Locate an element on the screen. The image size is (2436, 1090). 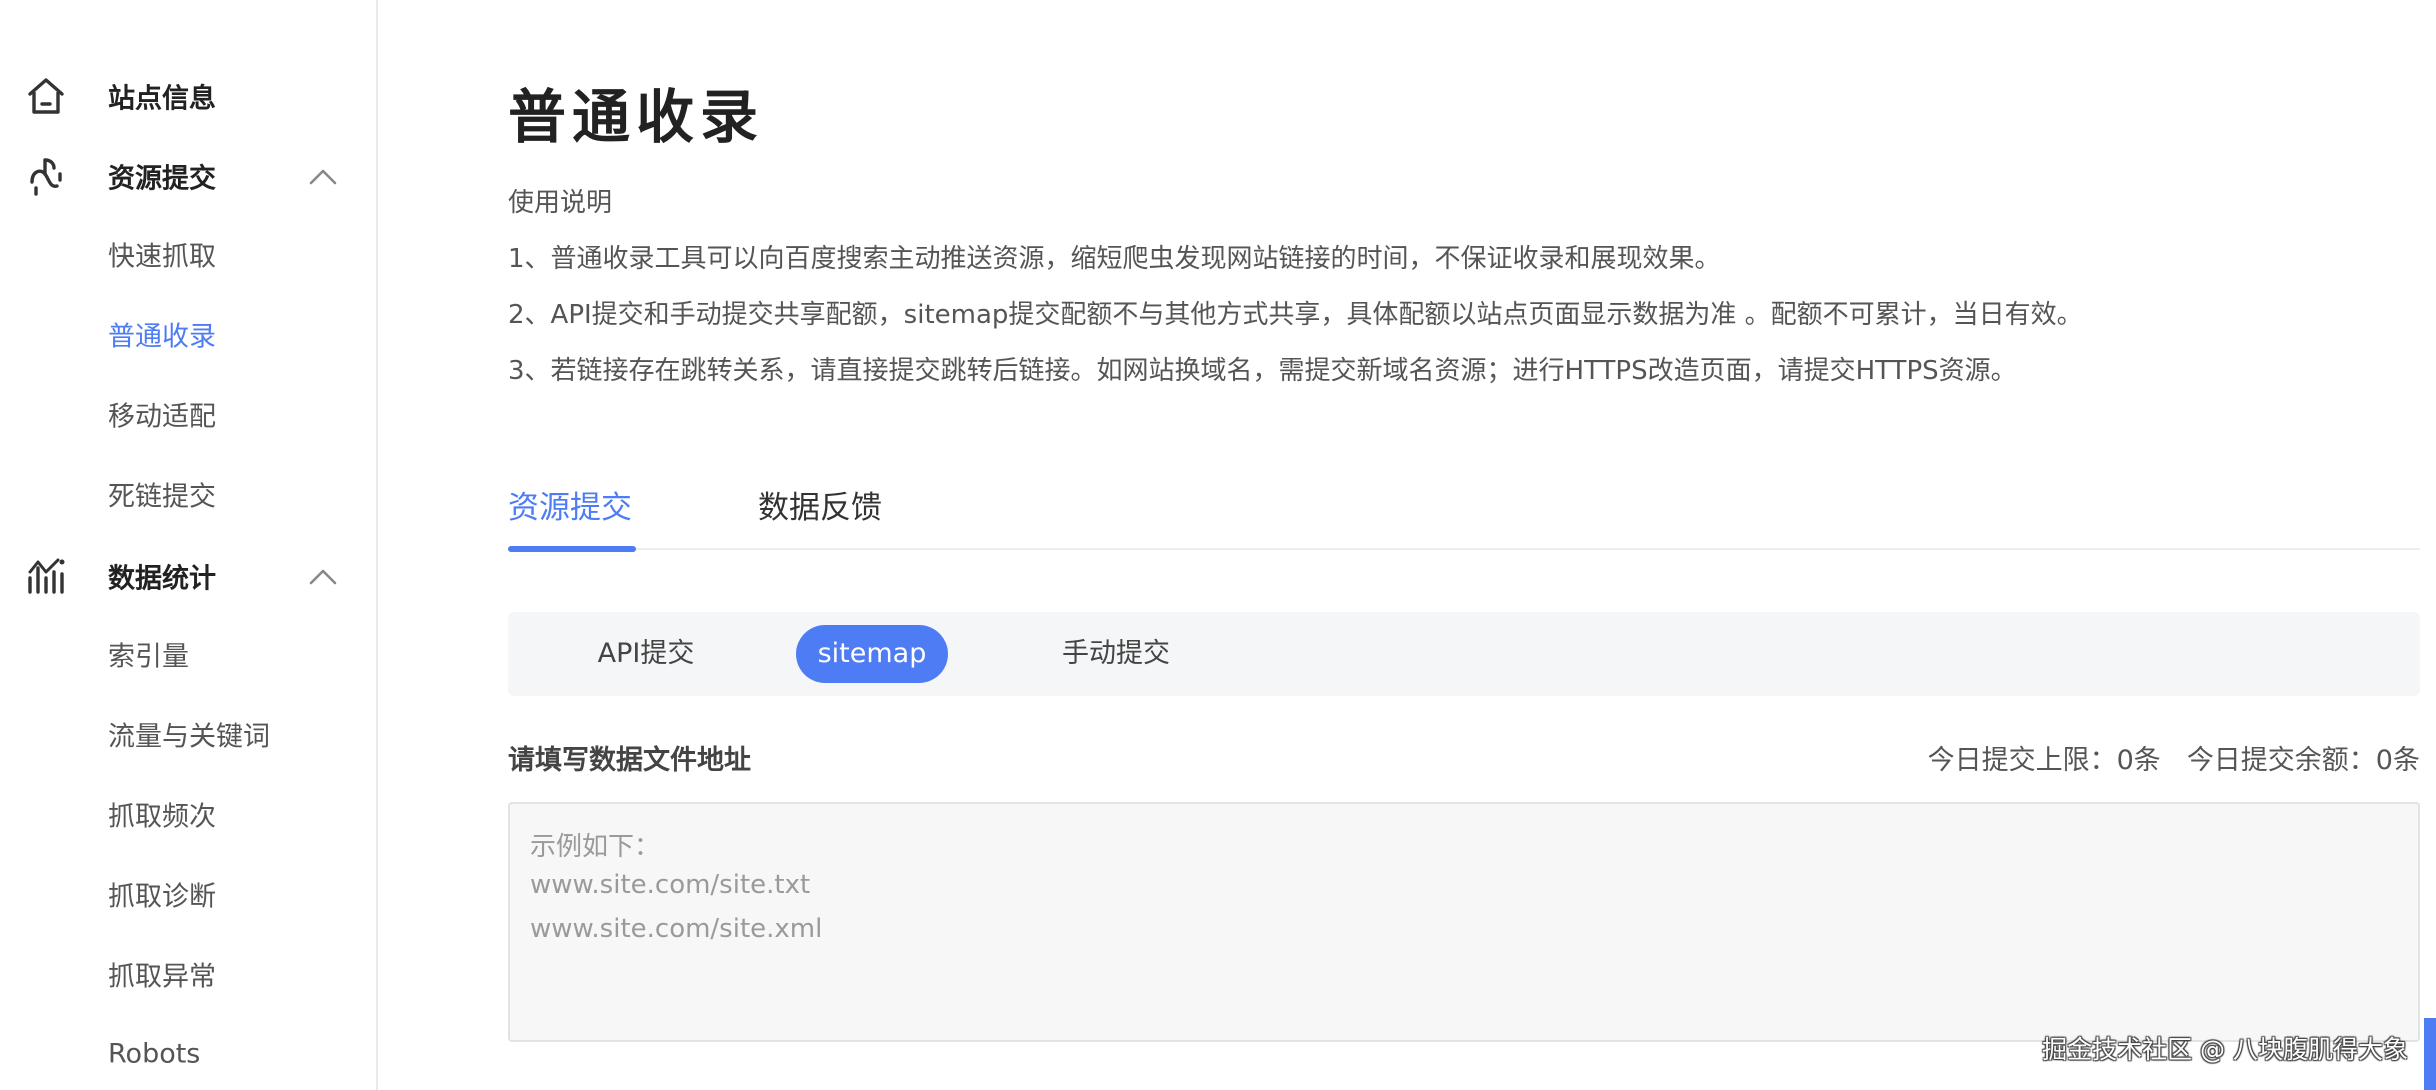
quota-limit: 今日提交上限：0条 is located at coordinates (2044, 760).